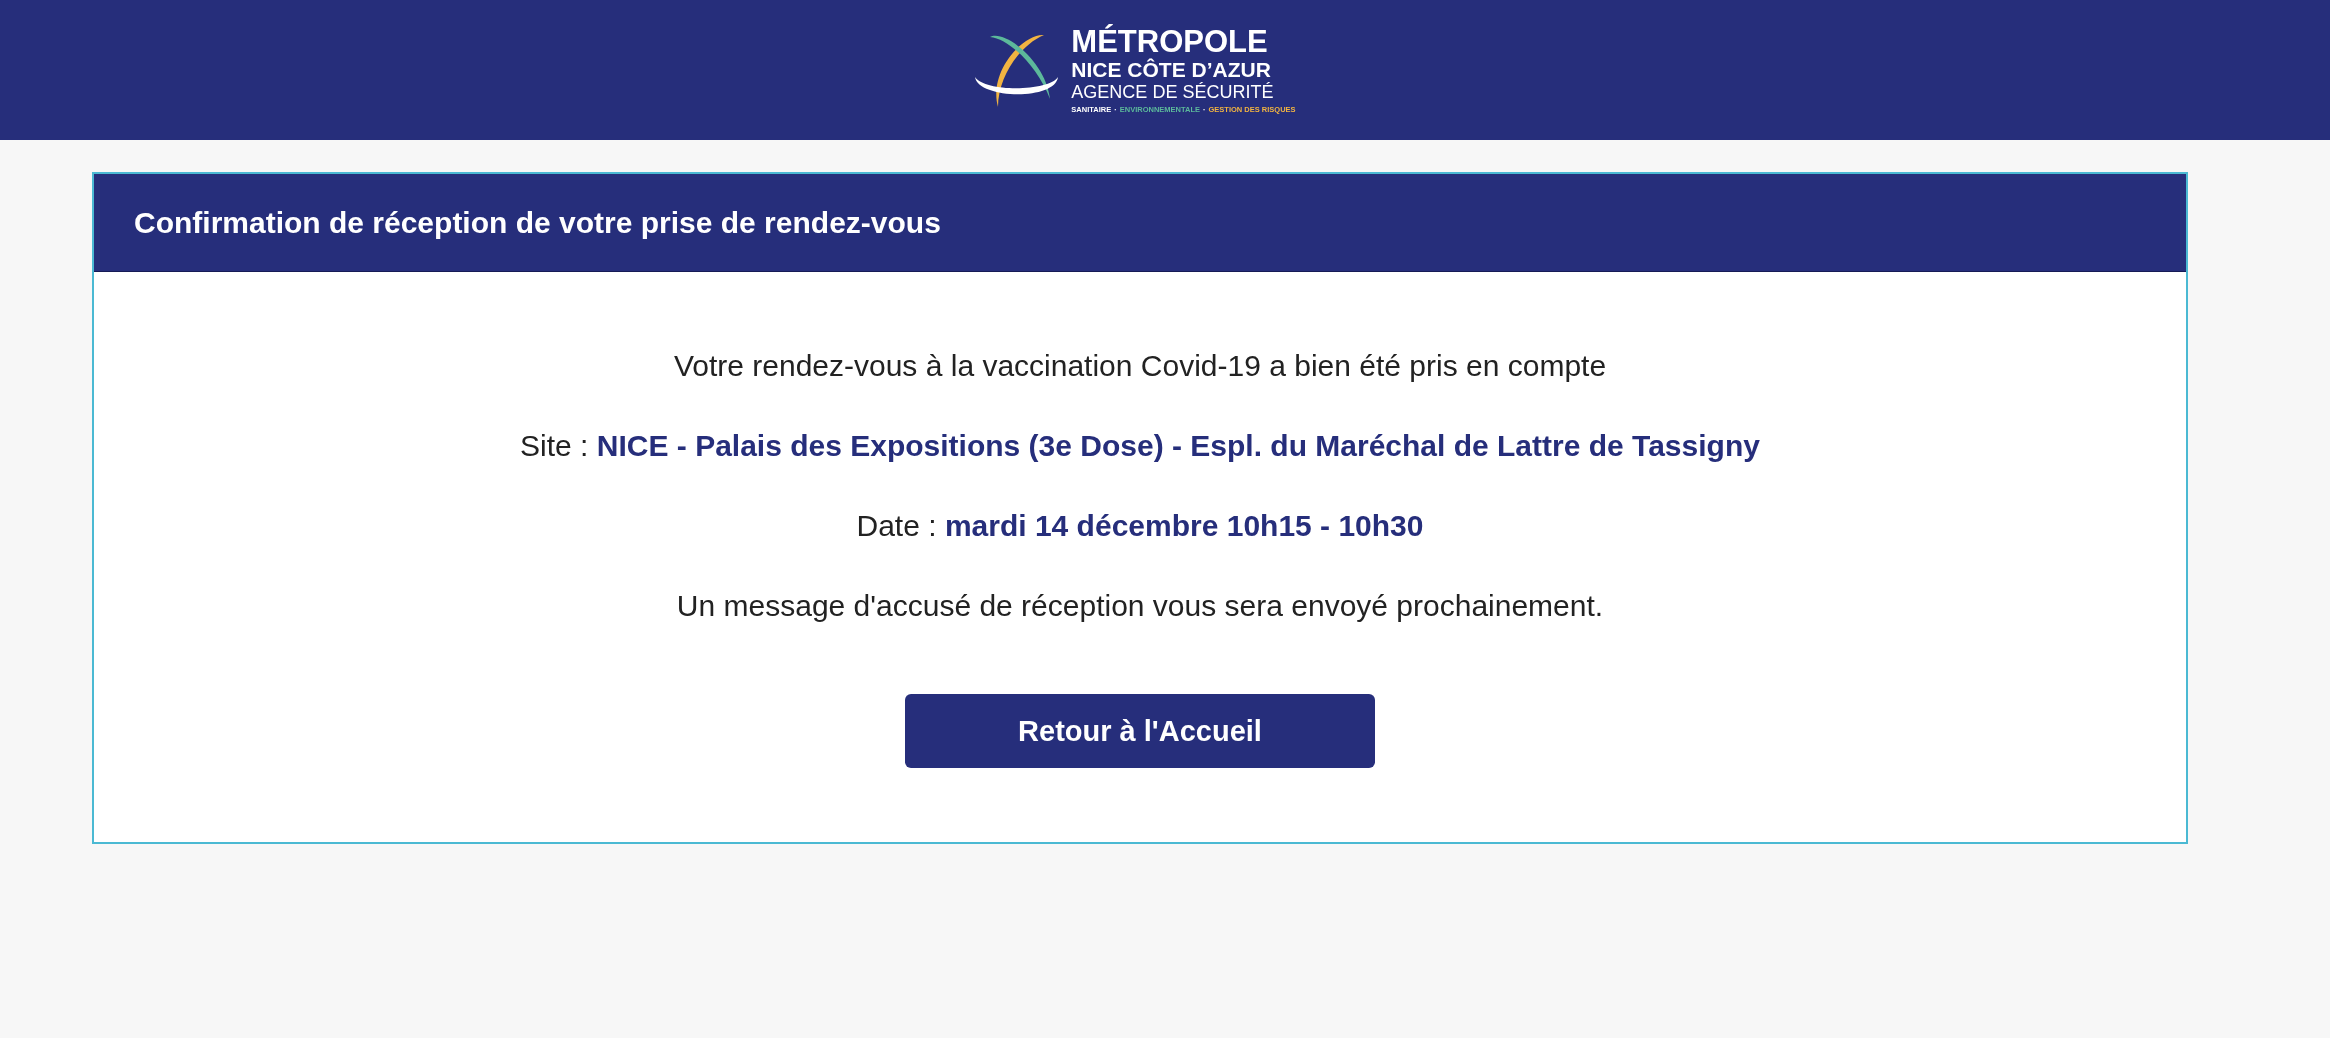  What do you see at coordinates (1140, 731) in the screenshot?
I see `home-button: Retour à l'Accueil` at bounding box center [1140, 731].